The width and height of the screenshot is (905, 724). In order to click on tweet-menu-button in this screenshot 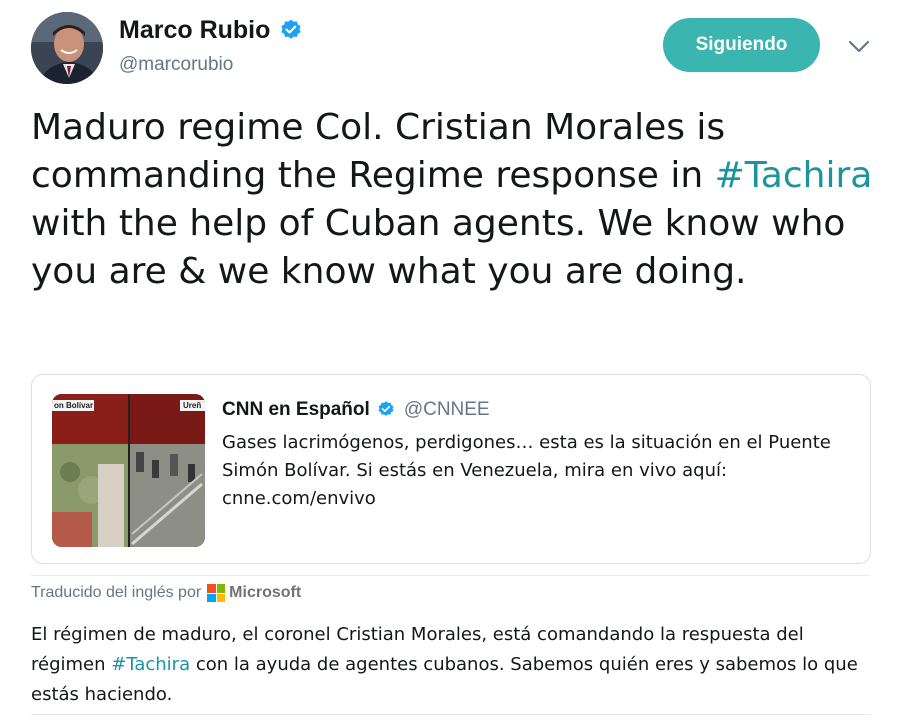, I will do `click(859, 47)`.